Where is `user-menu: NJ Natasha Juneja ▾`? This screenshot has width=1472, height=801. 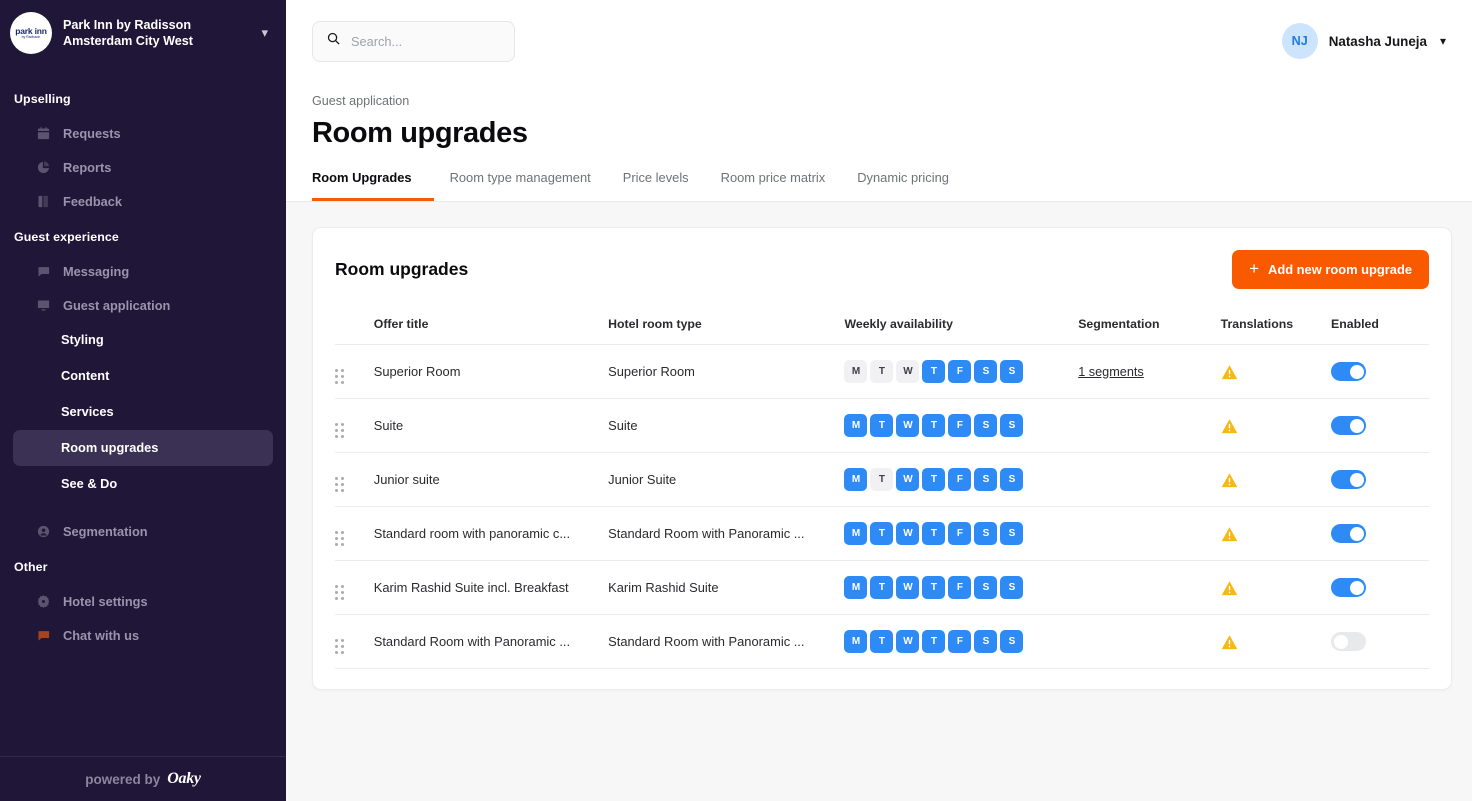
user-menu: NJ Natasha Juneja ▾ is located at coordinates (1363, 41).